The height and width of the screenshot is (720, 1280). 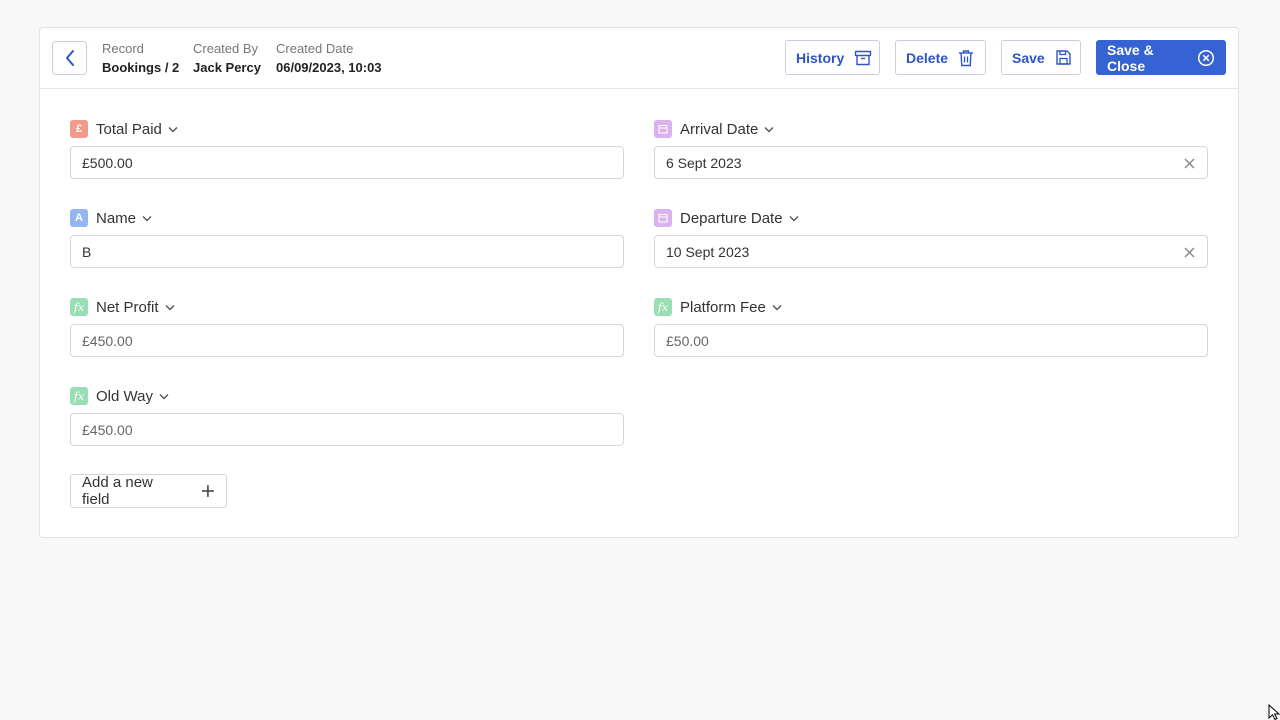 What do you see at coordinates (931, 129) in the screenshot?
I see `field-label-row: Arrival Date` at bounding box center [931, 129].